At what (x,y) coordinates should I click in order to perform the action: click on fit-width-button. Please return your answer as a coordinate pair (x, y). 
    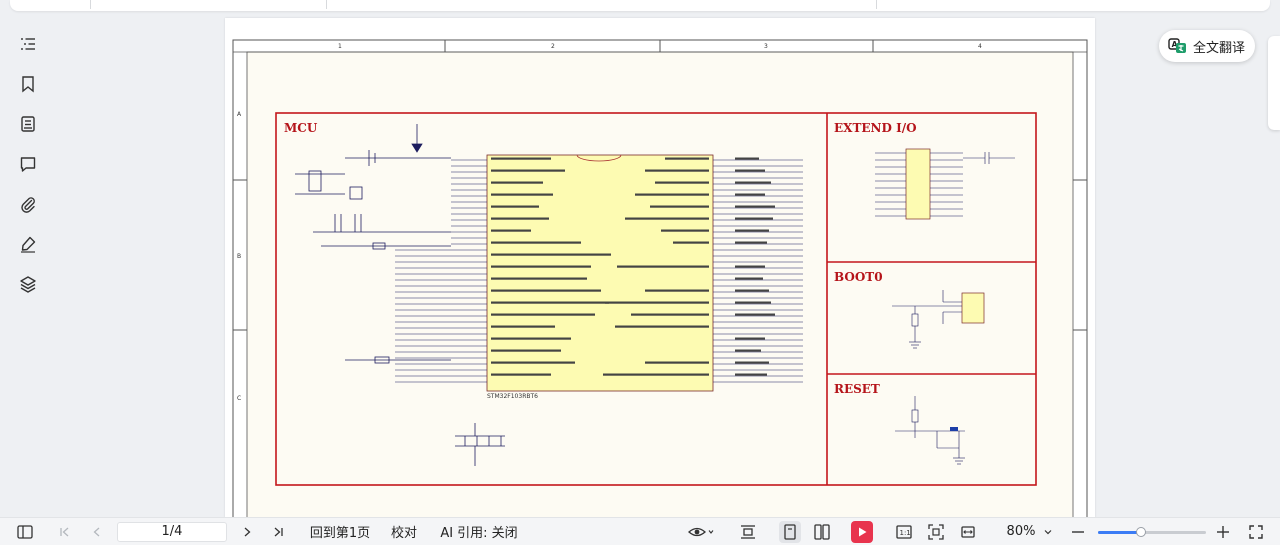
    Looking at the image, I should click on (968, 531).